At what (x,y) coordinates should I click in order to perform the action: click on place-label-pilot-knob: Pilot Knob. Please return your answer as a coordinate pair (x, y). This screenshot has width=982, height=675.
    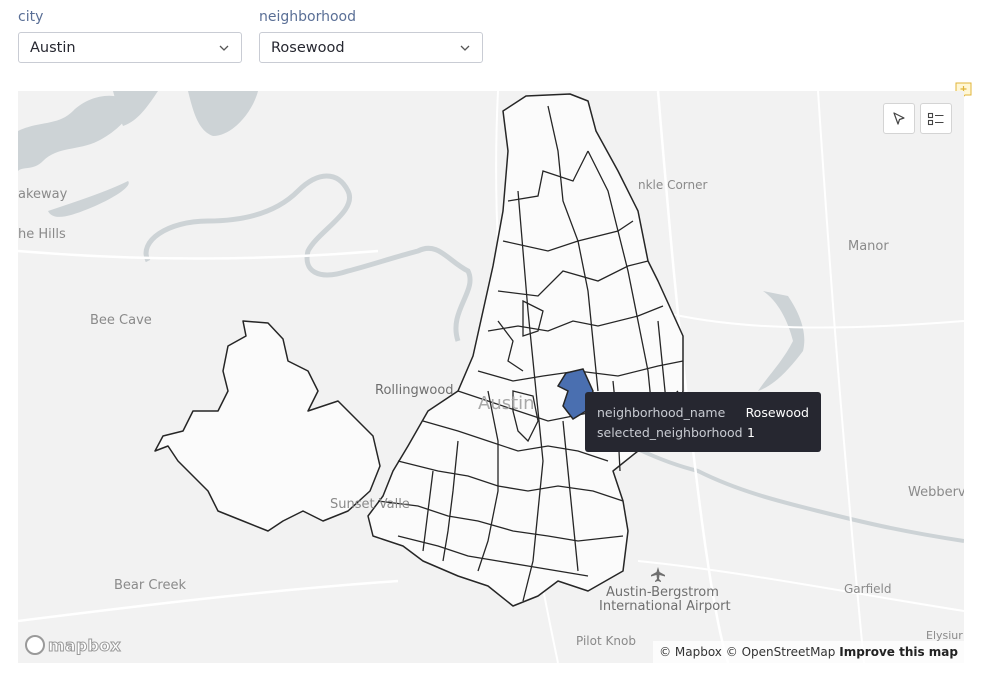
    Looking at the image, I should click on (606, 641).